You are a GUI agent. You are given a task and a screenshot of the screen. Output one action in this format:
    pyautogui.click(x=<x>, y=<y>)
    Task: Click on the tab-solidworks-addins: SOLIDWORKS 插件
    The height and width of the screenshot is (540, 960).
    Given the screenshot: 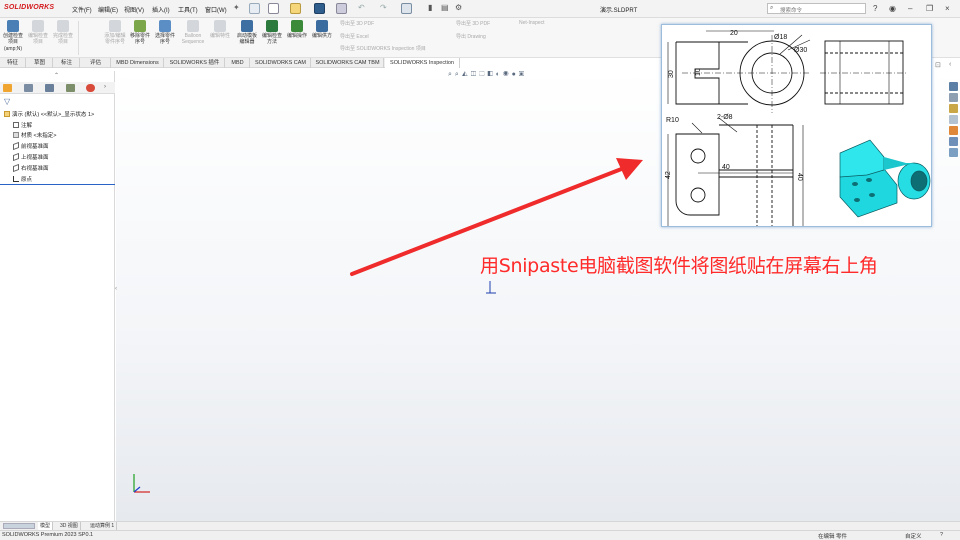 What is the action you would take?
    pyautogui.click(x=195, y=63)
    